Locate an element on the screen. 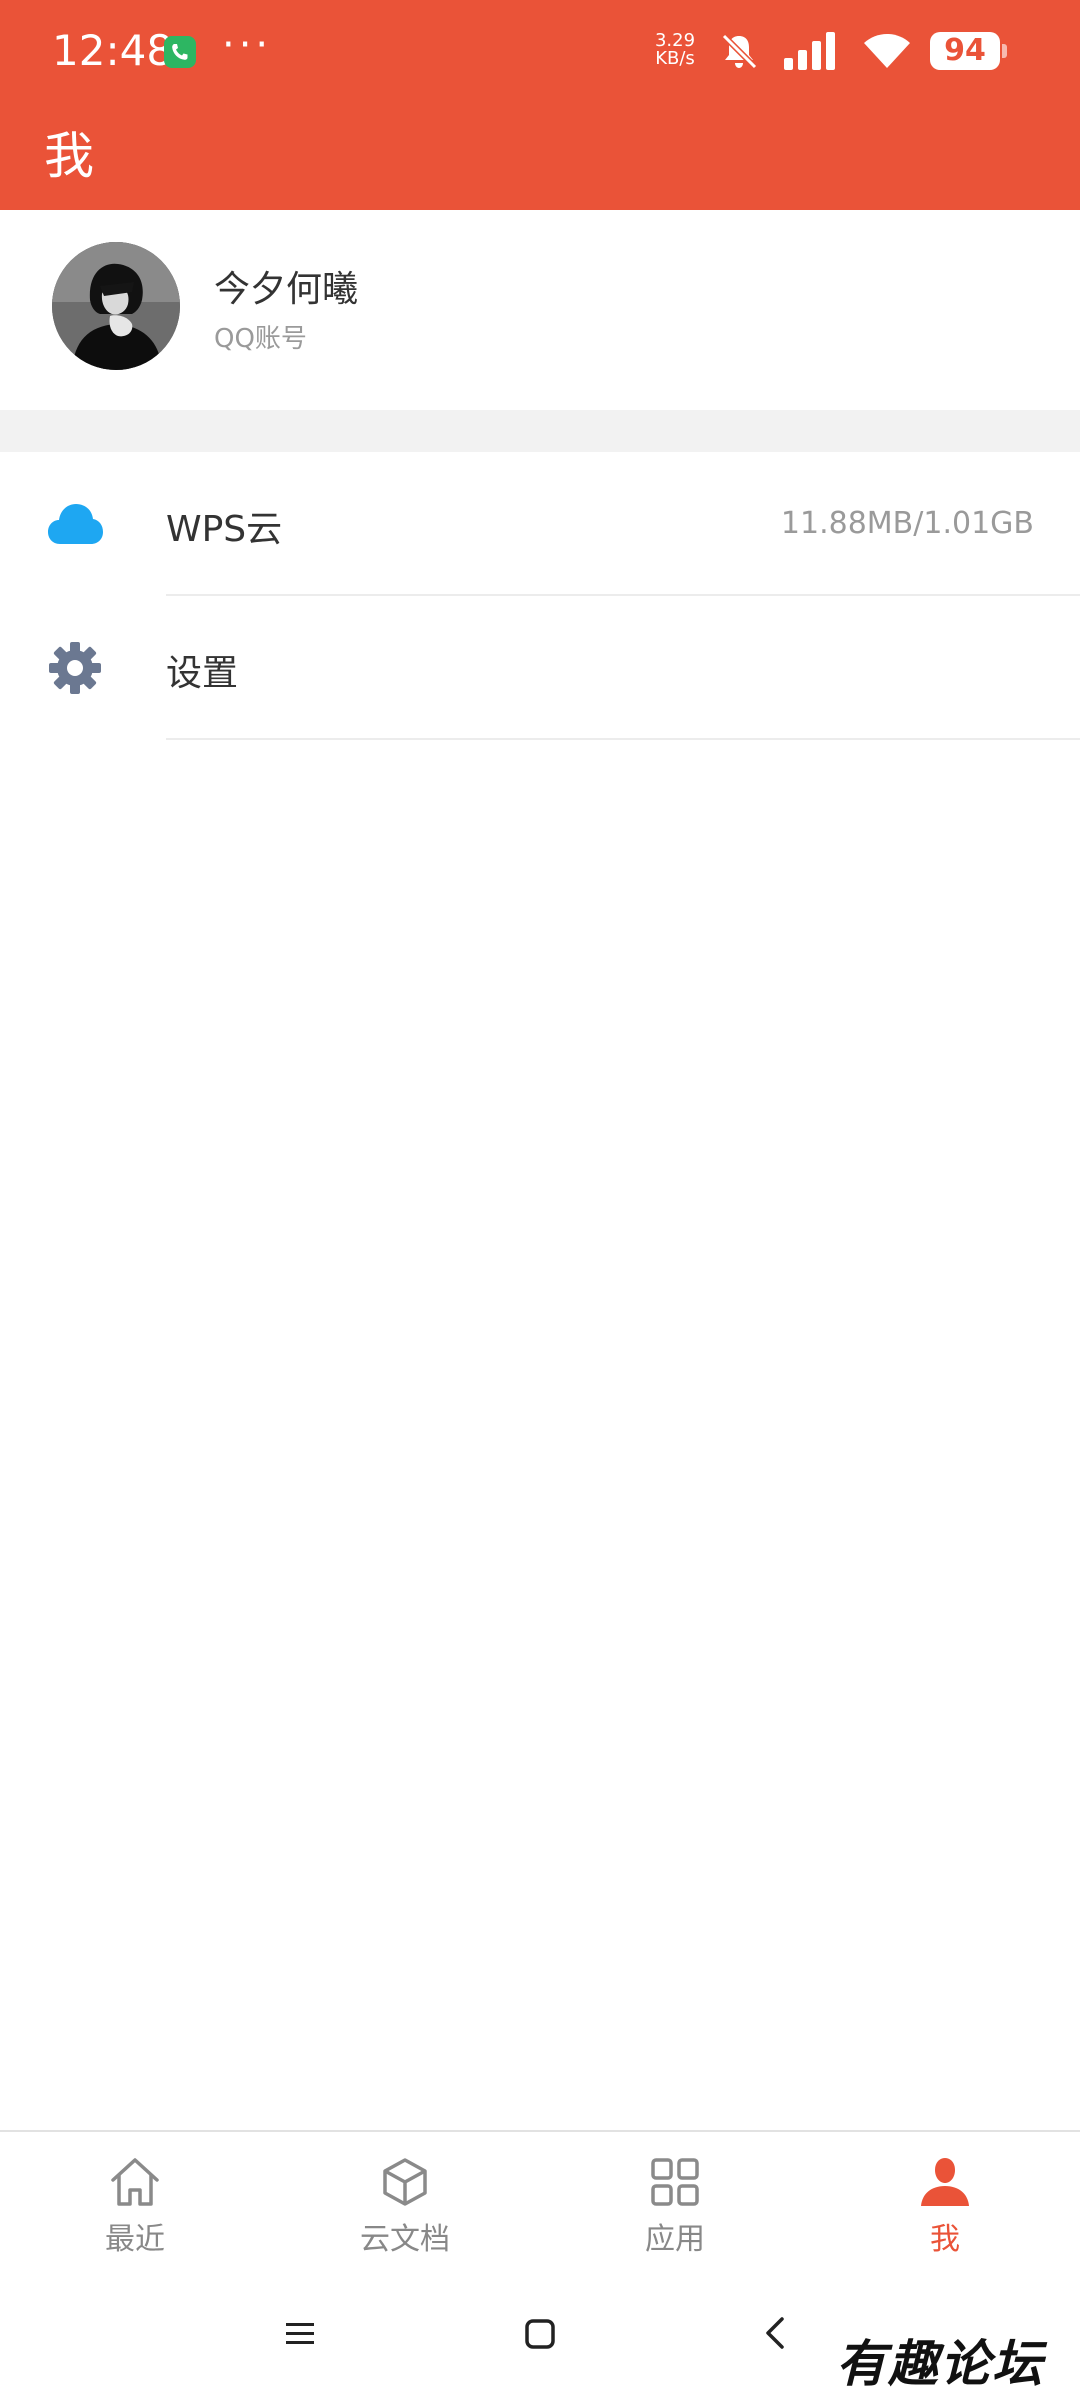 This screenshot has height=2400, width=1080. bottom-tab-bar: 最近 云文档 应用 我 is located at coordinates (540, 2200).